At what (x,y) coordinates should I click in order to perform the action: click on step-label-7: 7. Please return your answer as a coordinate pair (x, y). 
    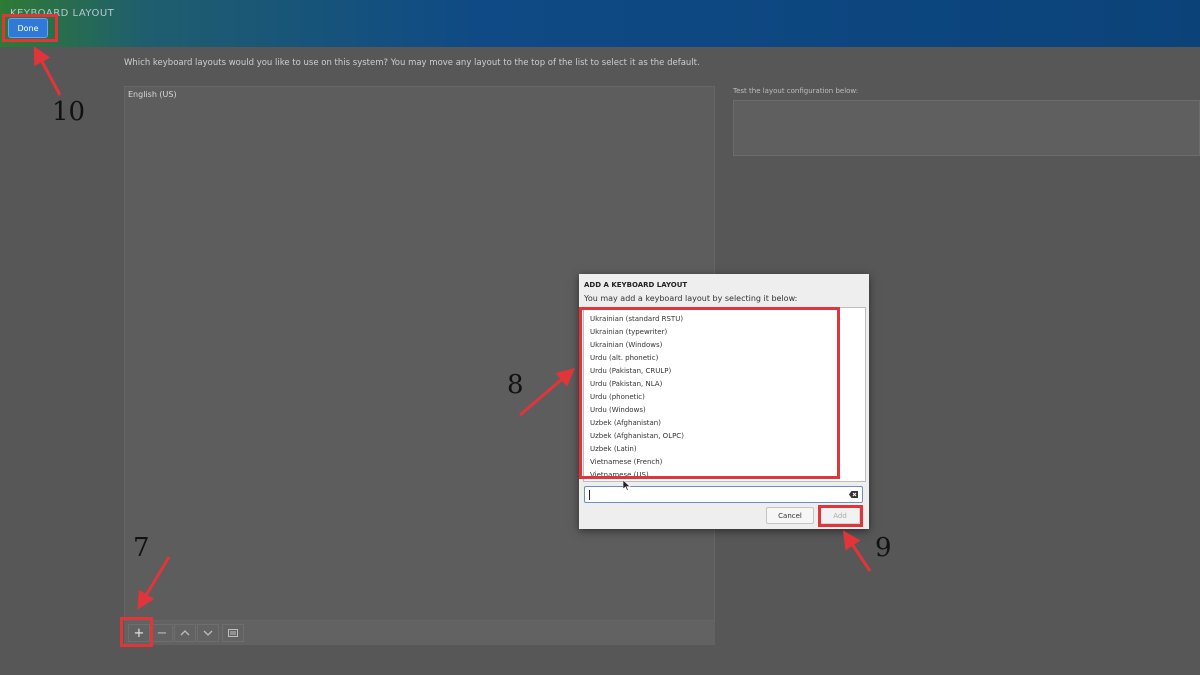
    Looking at the image, I should click on (141, 548).